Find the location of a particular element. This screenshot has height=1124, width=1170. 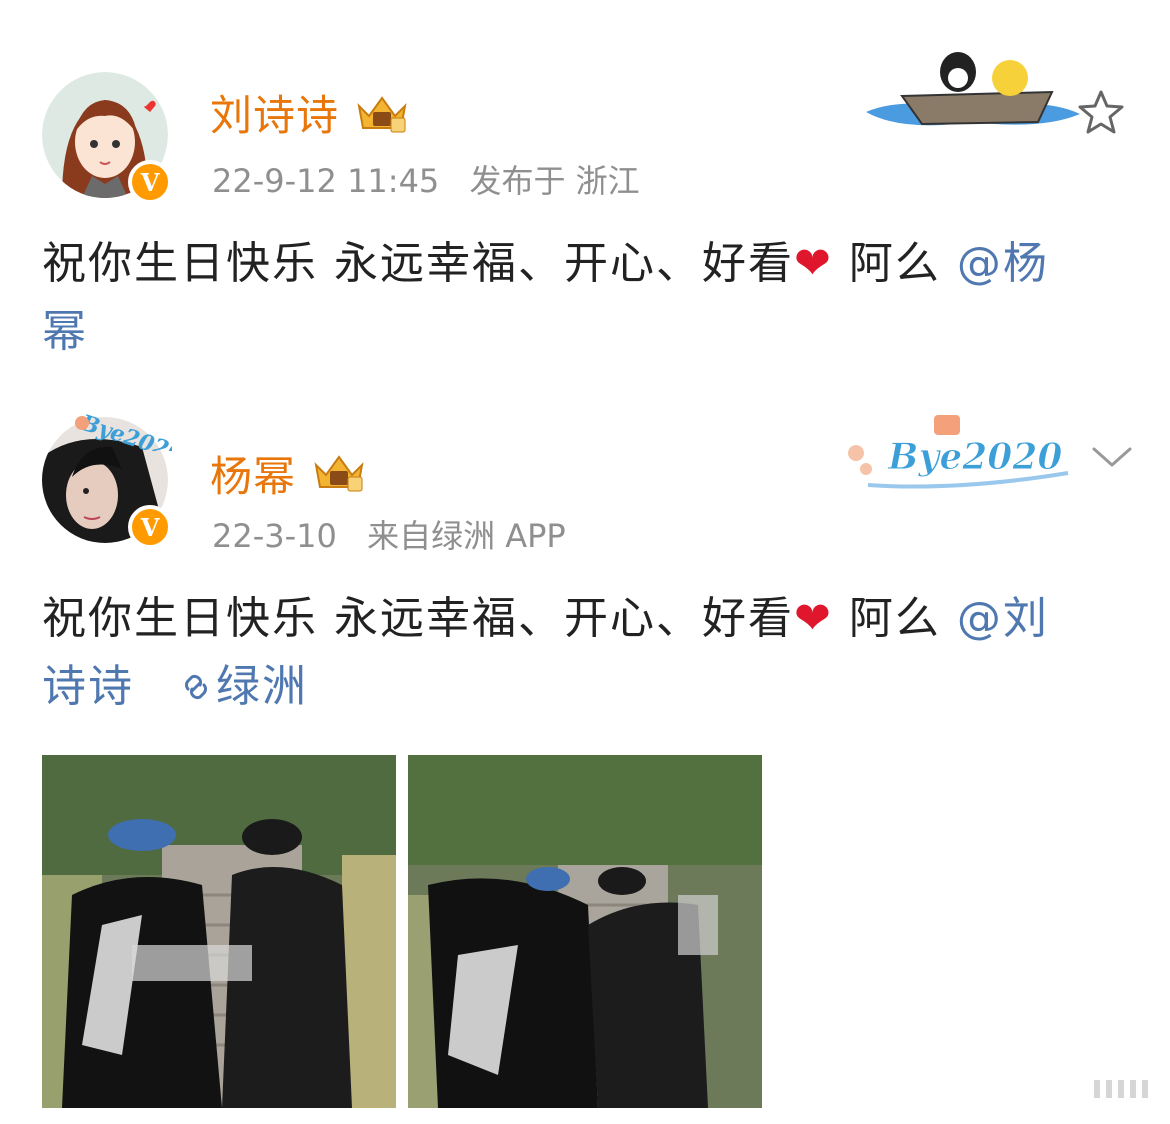

avatar: V is located at coordinates (107, 138).